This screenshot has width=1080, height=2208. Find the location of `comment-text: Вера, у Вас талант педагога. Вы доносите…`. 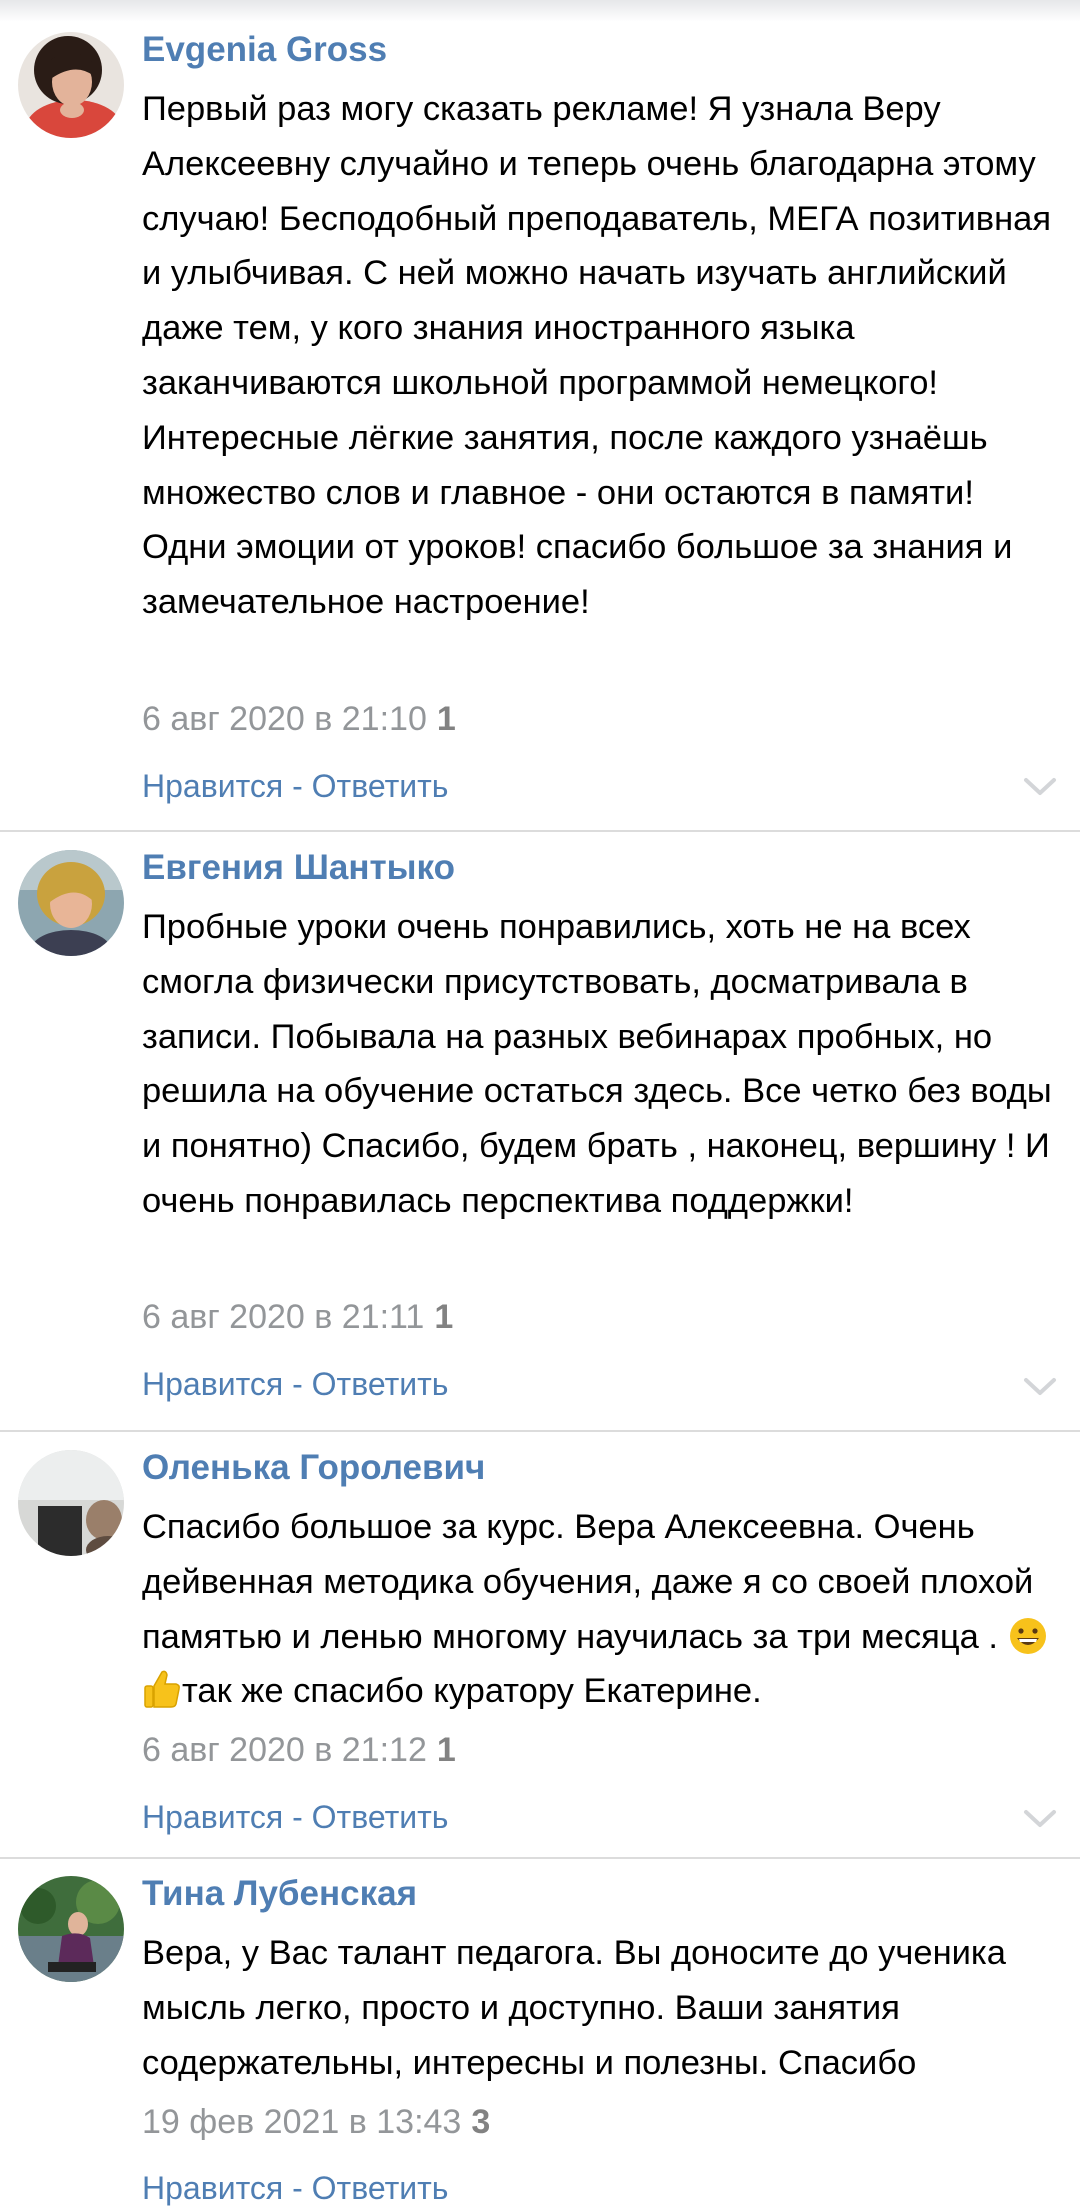

comment-text: Вера, у Вас талант педагога. Вы доносите… is located at coordinates (604, 2008).